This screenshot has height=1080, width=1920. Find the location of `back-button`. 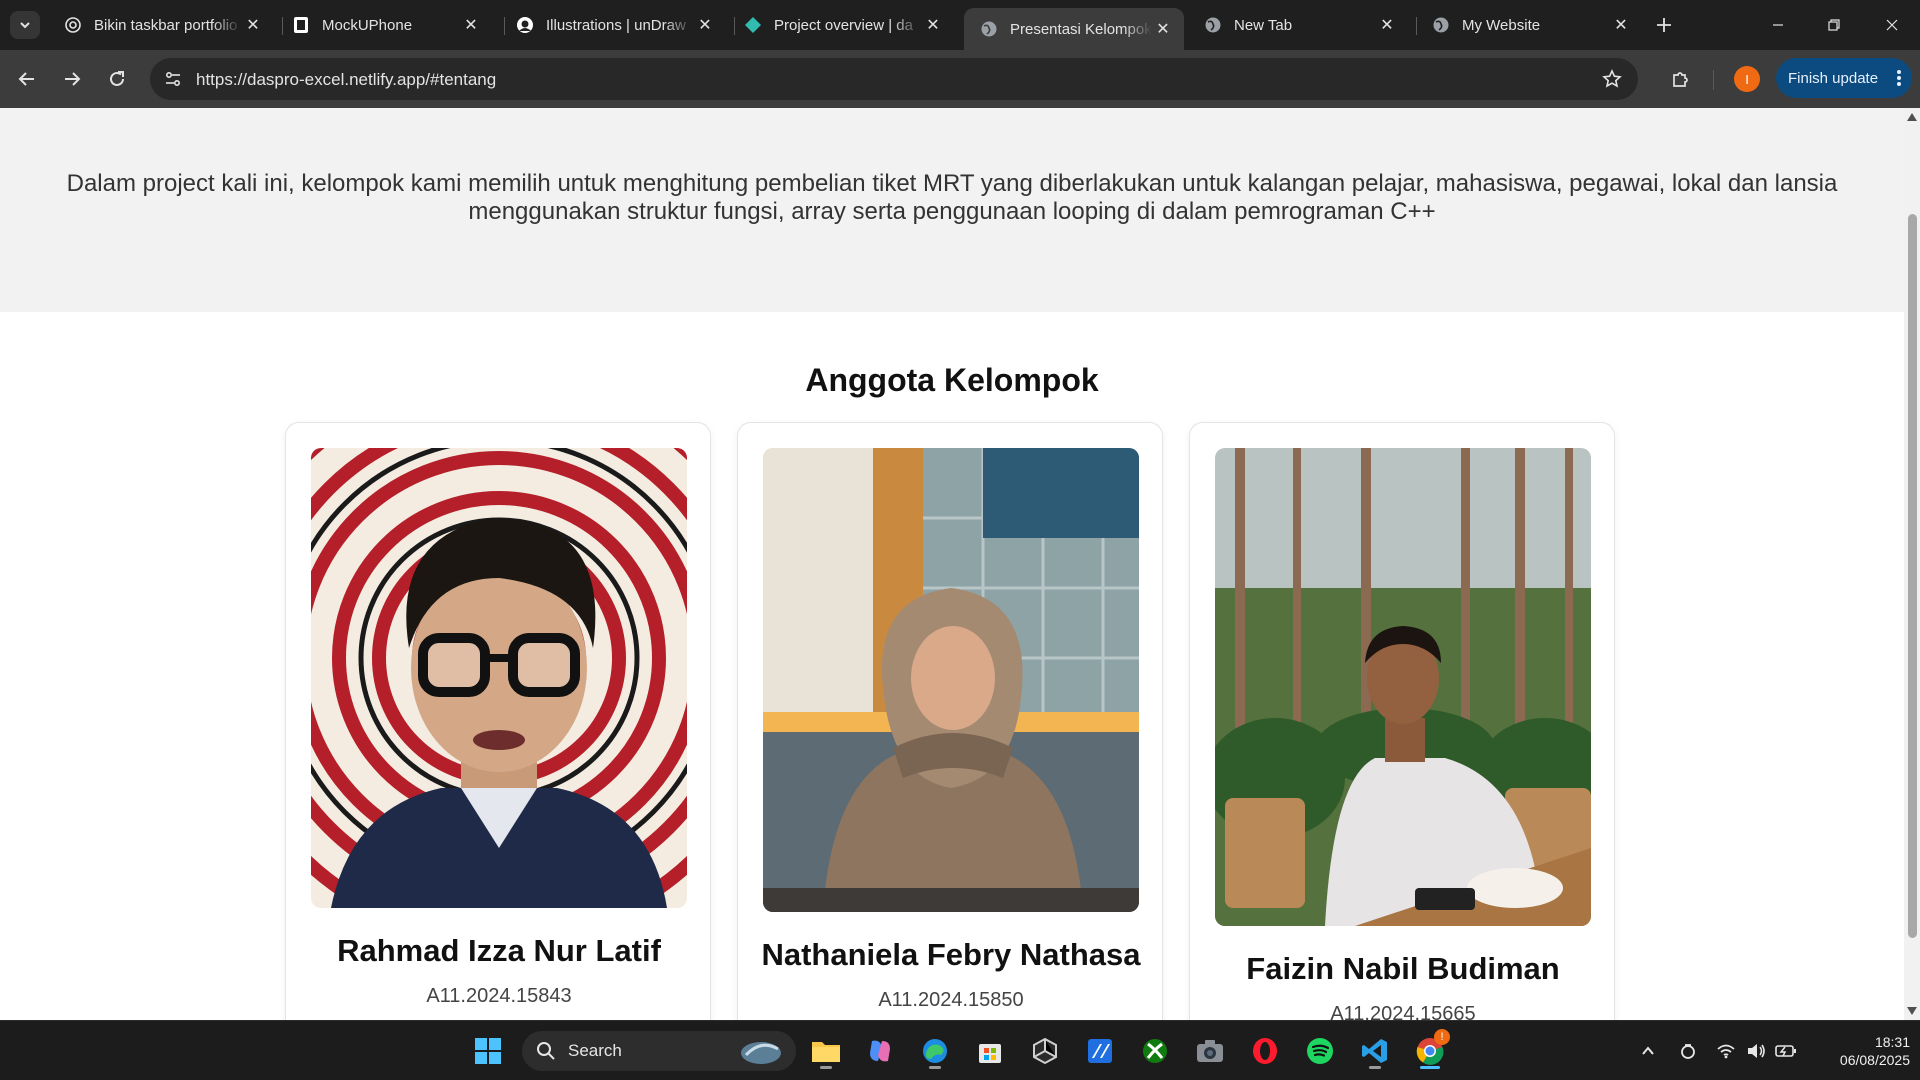

back-button is located at coordinates (27, 79).